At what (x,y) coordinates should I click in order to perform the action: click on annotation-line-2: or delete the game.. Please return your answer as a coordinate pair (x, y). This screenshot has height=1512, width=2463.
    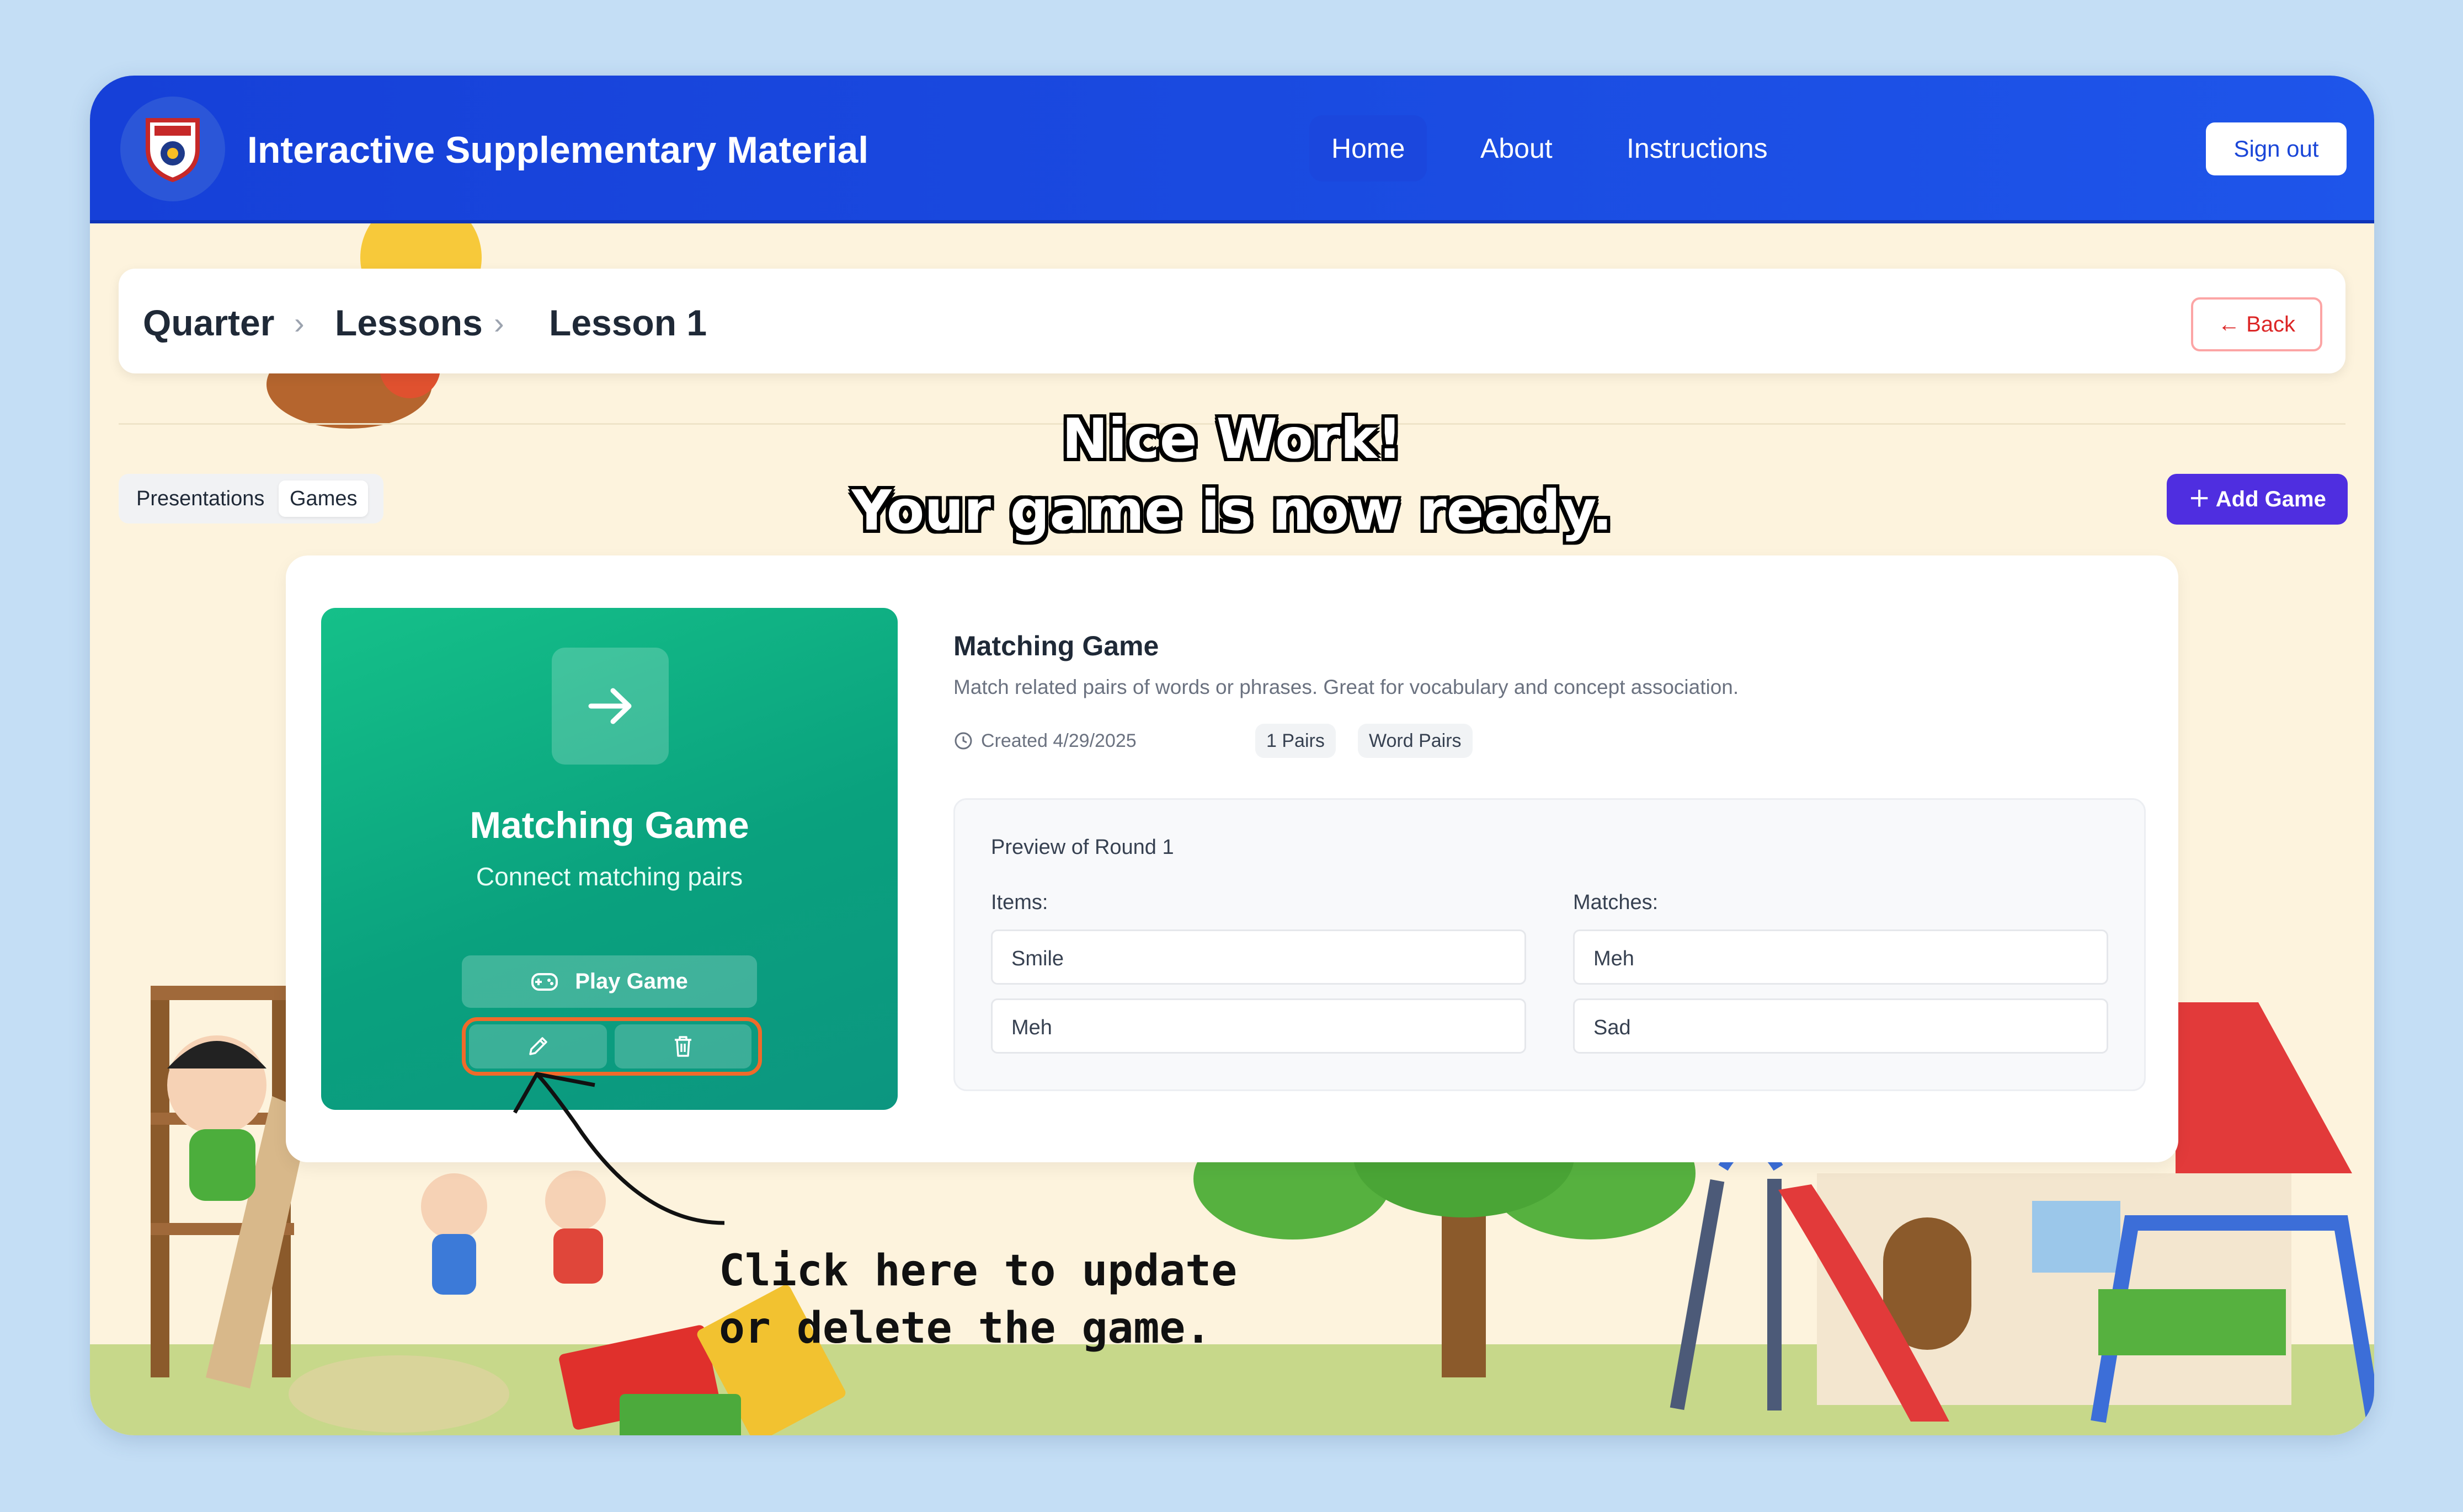
    Looking at the image, I should click on (965, 1328).